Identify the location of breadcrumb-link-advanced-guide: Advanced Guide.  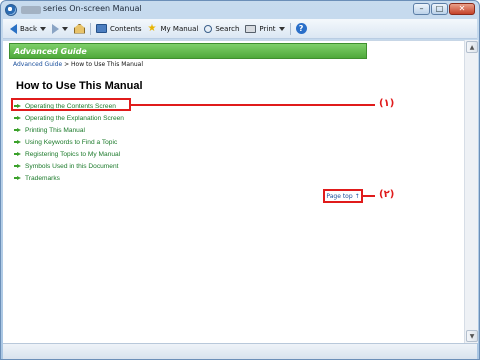
(37, 64).